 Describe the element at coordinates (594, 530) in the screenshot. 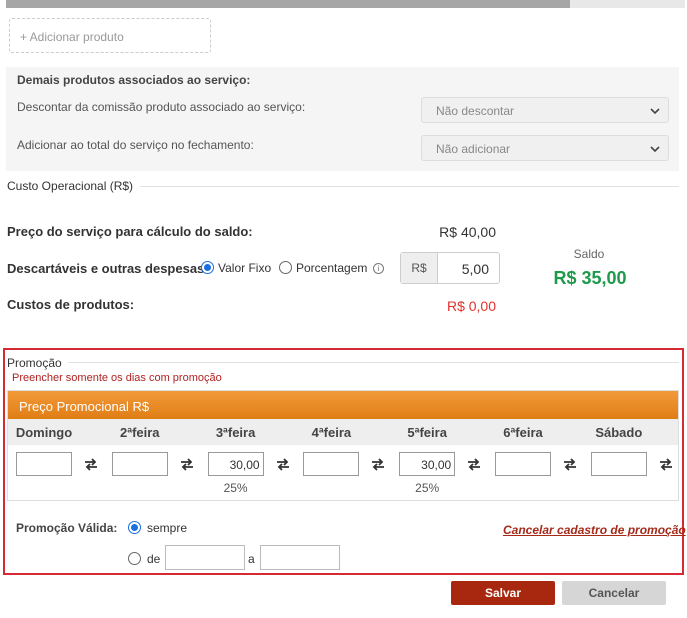

I see `cancel-promotion-link: Cancelar cadastro de promoção` at that location.